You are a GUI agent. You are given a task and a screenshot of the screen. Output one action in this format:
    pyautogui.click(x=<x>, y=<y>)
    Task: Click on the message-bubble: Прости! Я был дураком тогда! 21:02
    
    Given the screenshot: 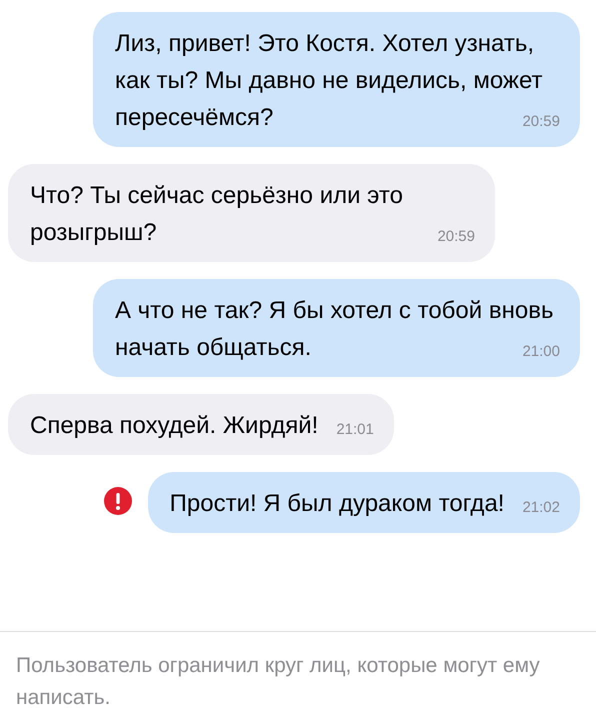 What is the action you would take?
    pyautogui.click(x=364, y=502)
    